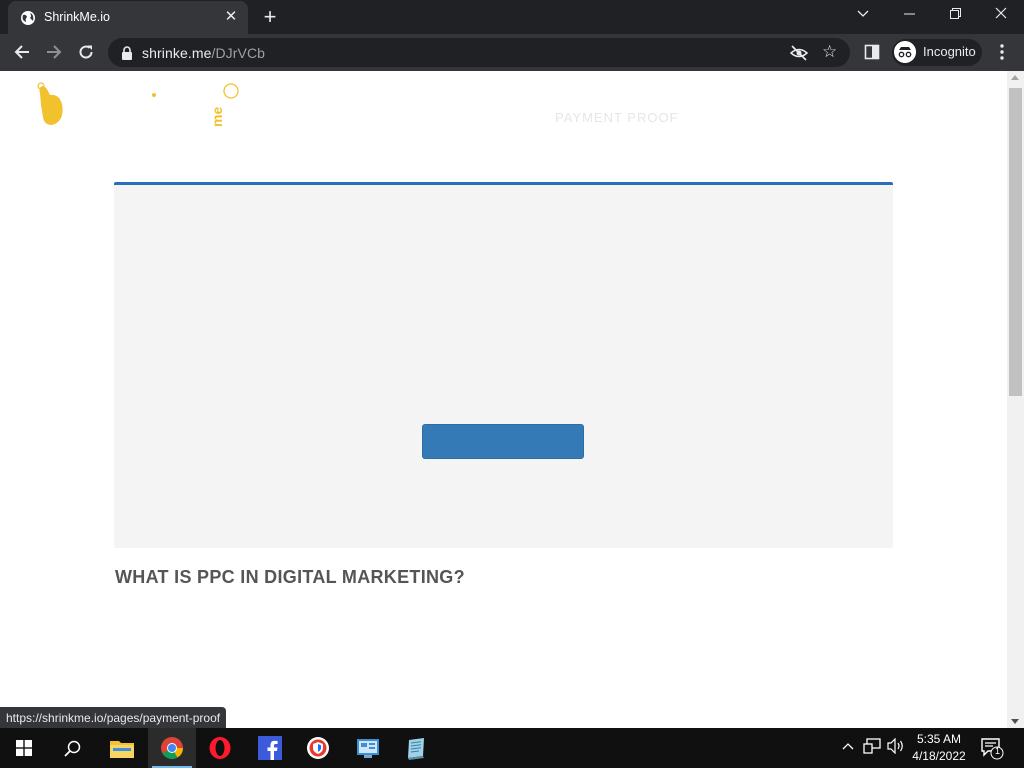  I want to click on chevron-down-icon, so click(863, 13).